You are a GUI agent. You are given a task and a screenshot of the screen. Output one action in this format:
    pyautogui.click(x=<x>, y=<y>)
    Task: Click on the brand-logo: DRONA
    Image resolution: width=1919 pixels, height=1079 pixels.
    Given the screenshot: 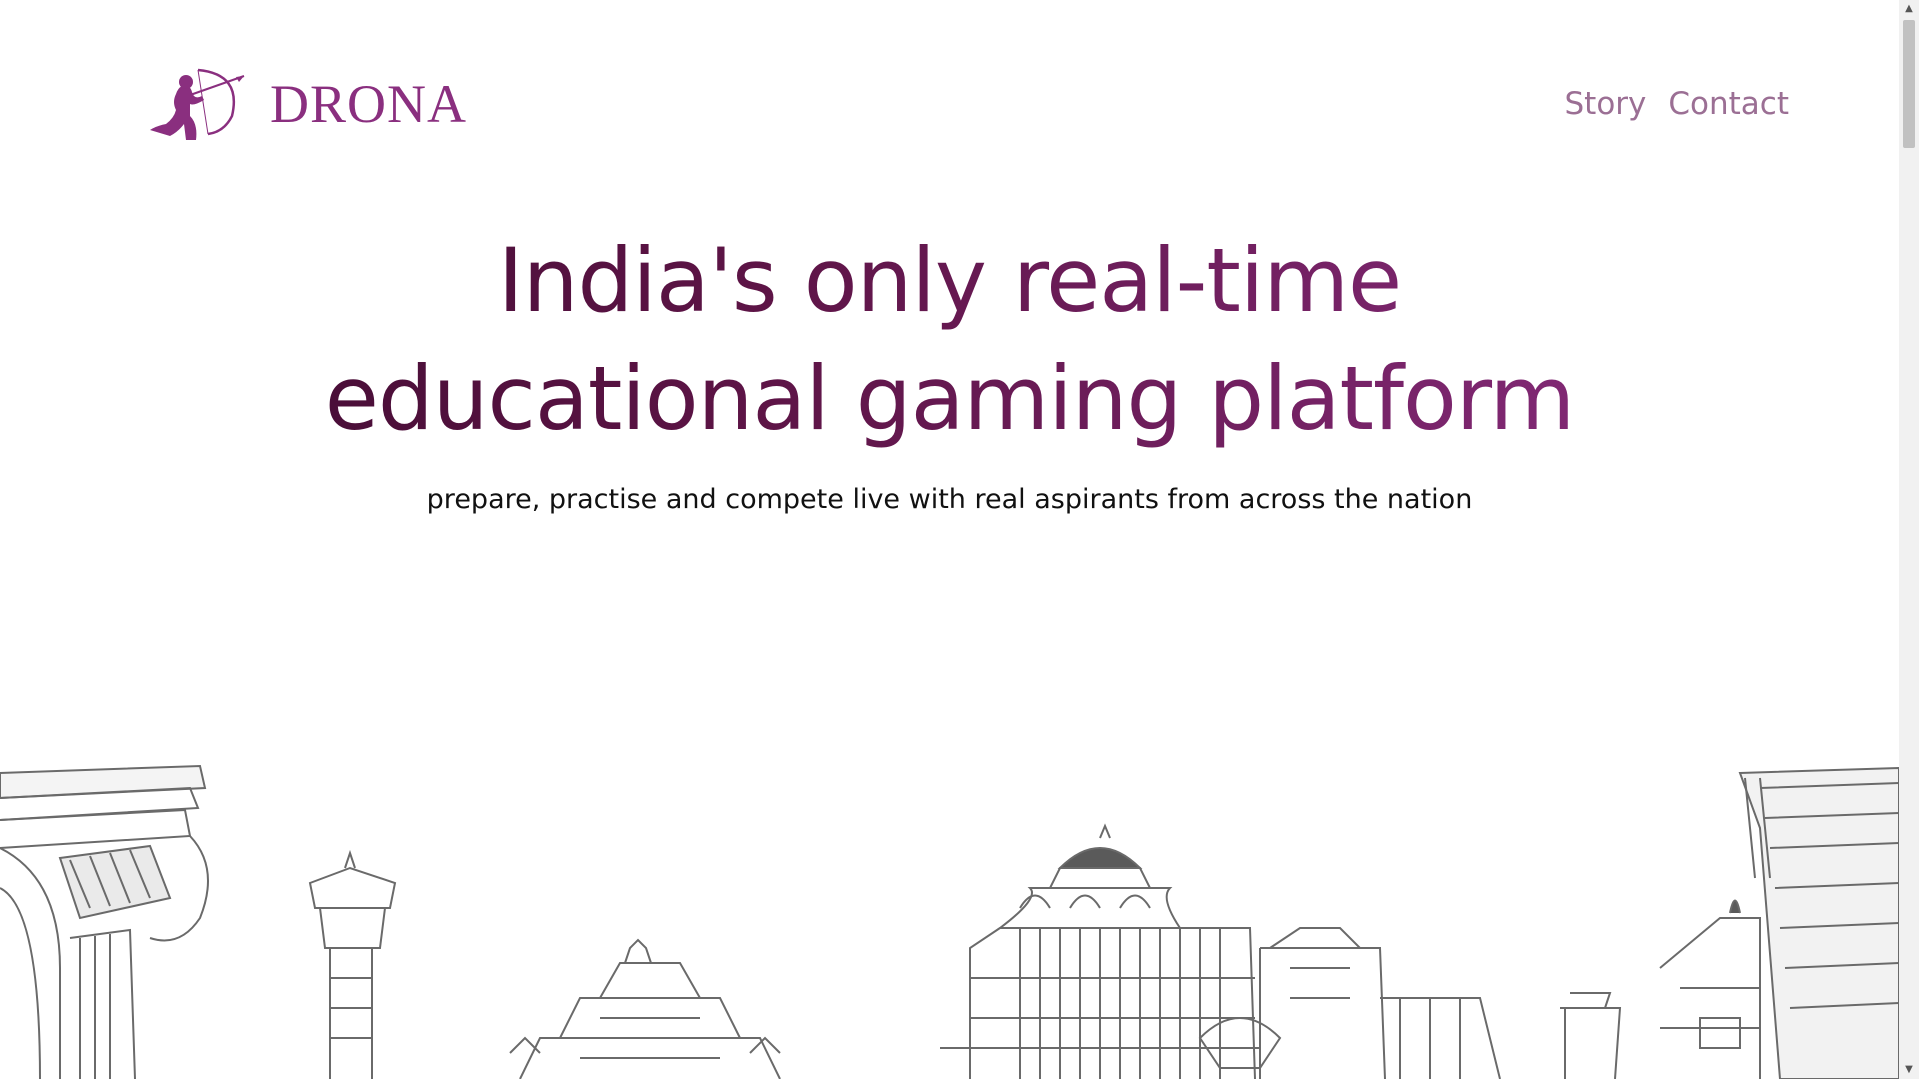 What is the action you would take?
    pyautogui.click(x=306, y=104)
    